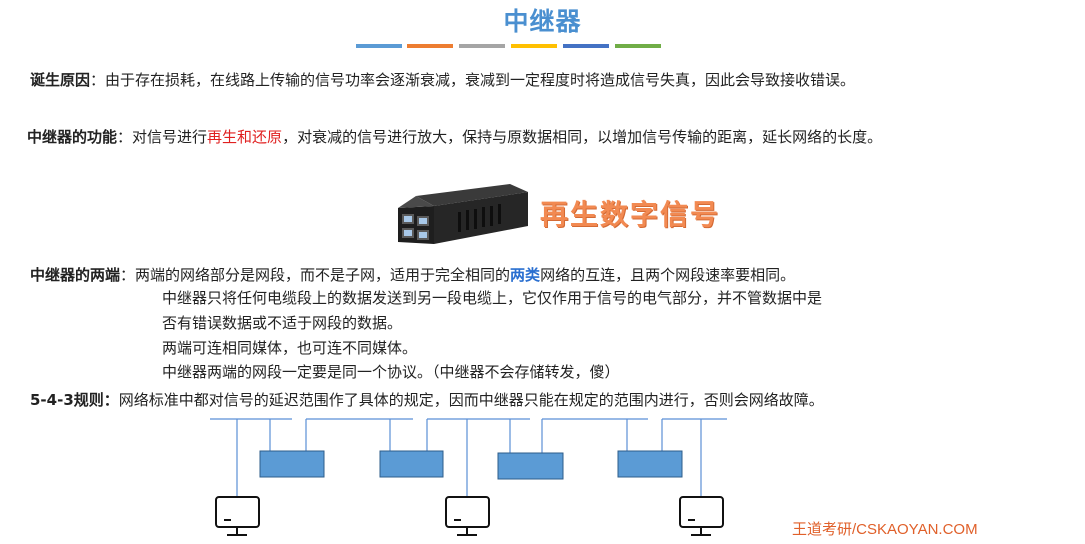  What do you see at coordinates (391, 372) in the screenshot?
I see `ends-line-5: 中继器两端的网段一定要是同一个协议。（中继器不会存储转发，傻）` at bounding box center [391, 372].